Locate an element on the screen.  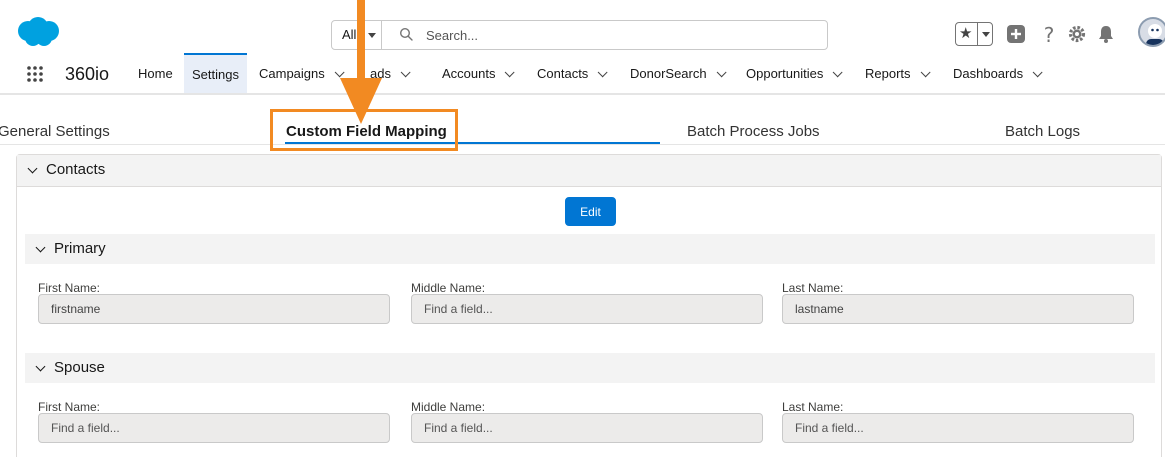
nav-item-label: DonorSearch is located at coordinates (668, 73).